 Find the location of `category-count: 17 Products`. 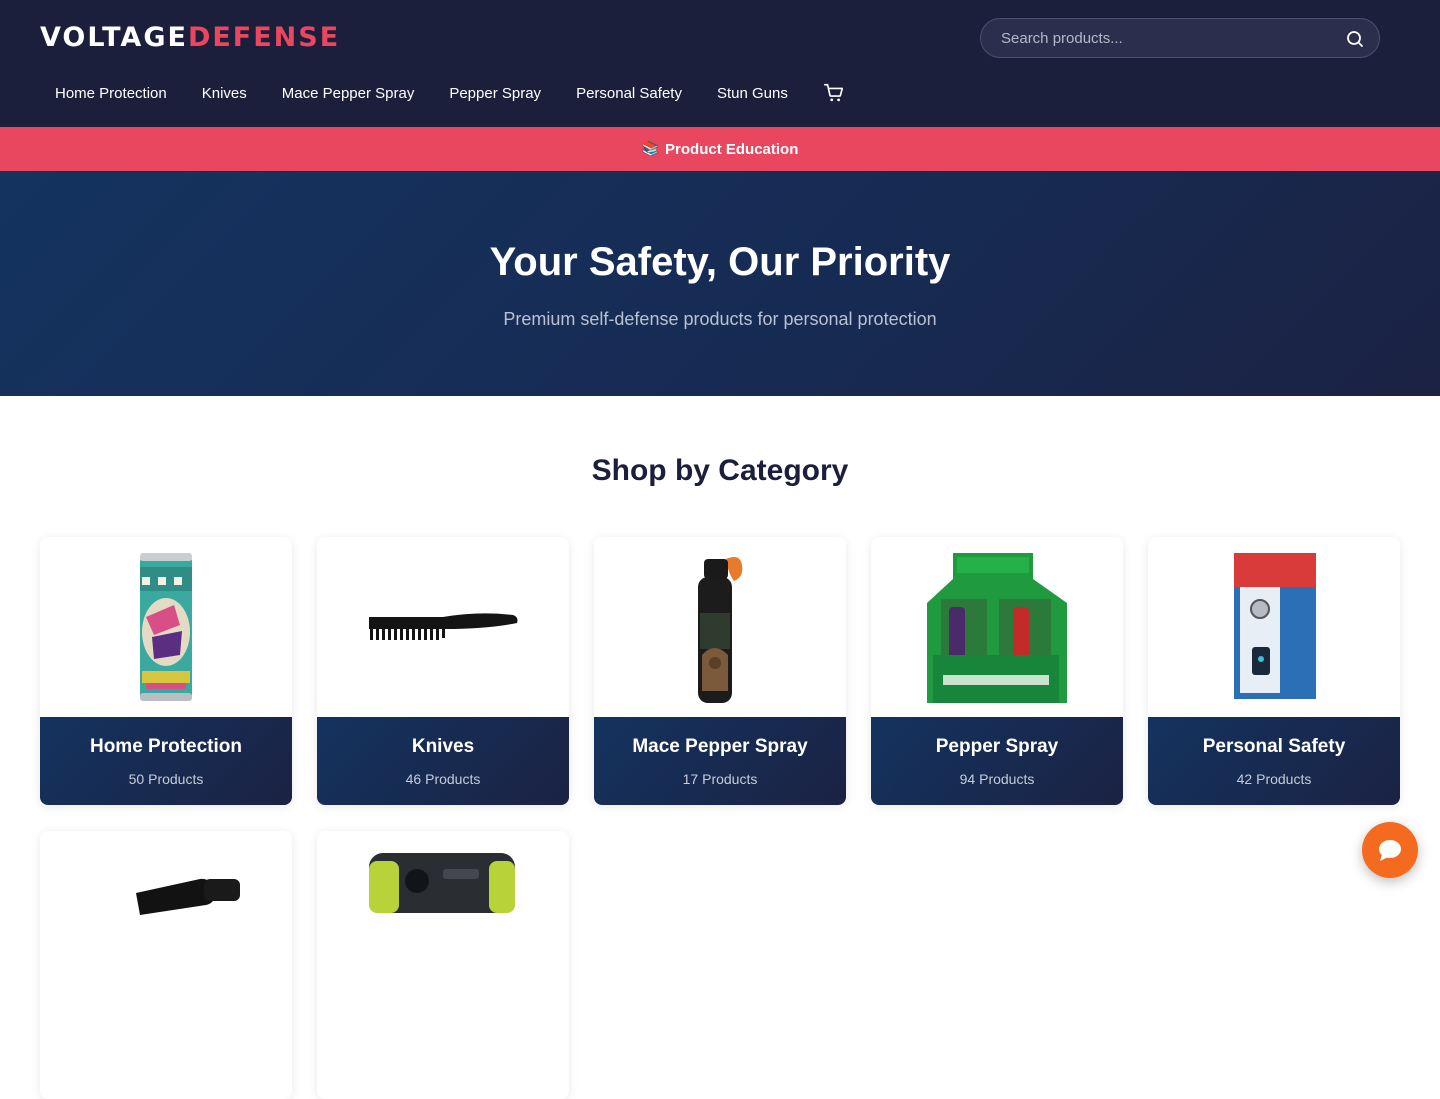

category-count: 17 Products is located at coordinates (720, 779).